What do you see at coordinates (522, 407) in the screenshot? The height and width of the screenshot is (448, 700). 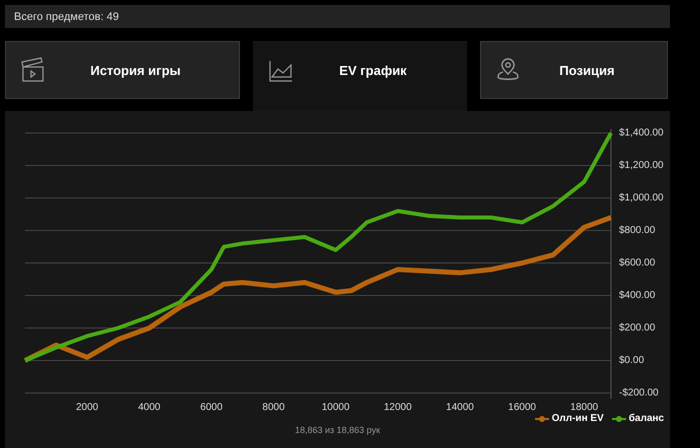 I see `x-tick-label: 16000` at bounding box center [522, 407].